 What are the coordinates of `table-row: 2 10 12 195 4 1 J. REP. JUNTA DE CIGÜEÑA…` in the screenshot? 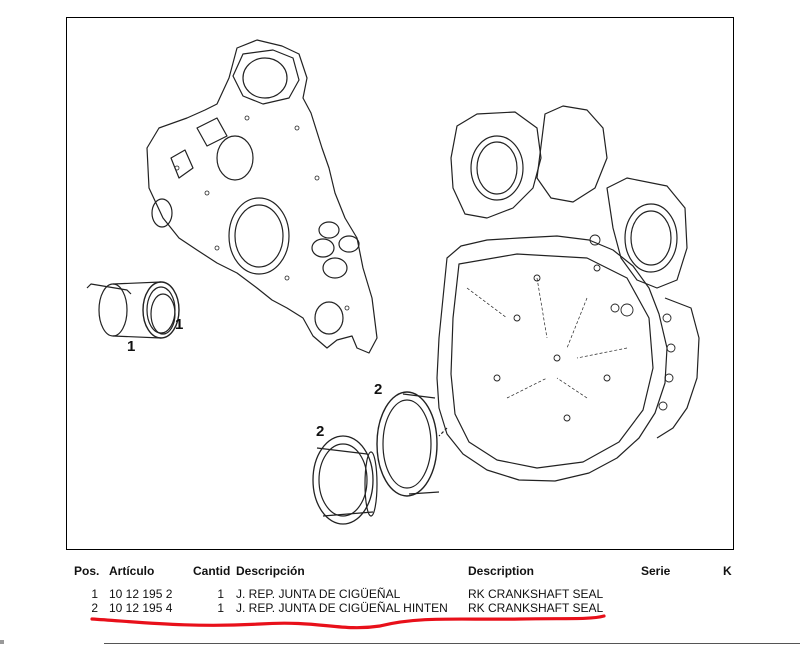 It's located at (406, 608).